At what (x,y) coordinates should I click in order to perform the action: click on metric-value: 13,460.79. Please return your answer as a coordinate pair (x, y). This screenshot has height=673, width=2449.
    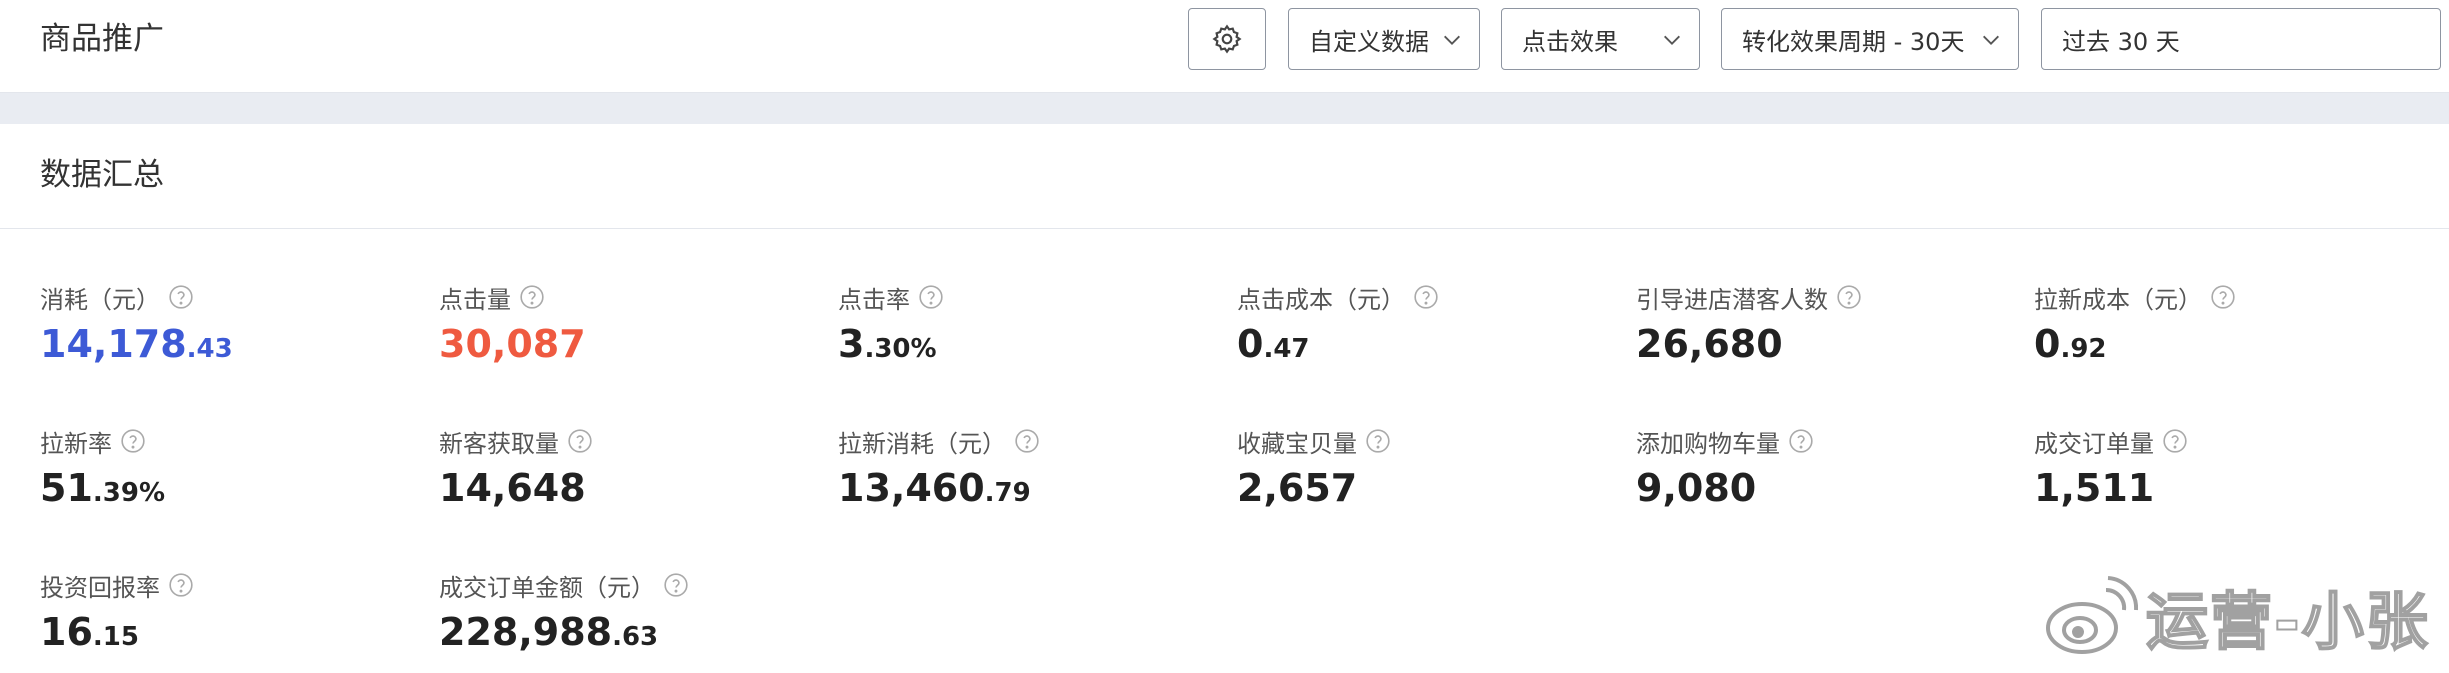
    Looking at the image, I should click on (934, 488).